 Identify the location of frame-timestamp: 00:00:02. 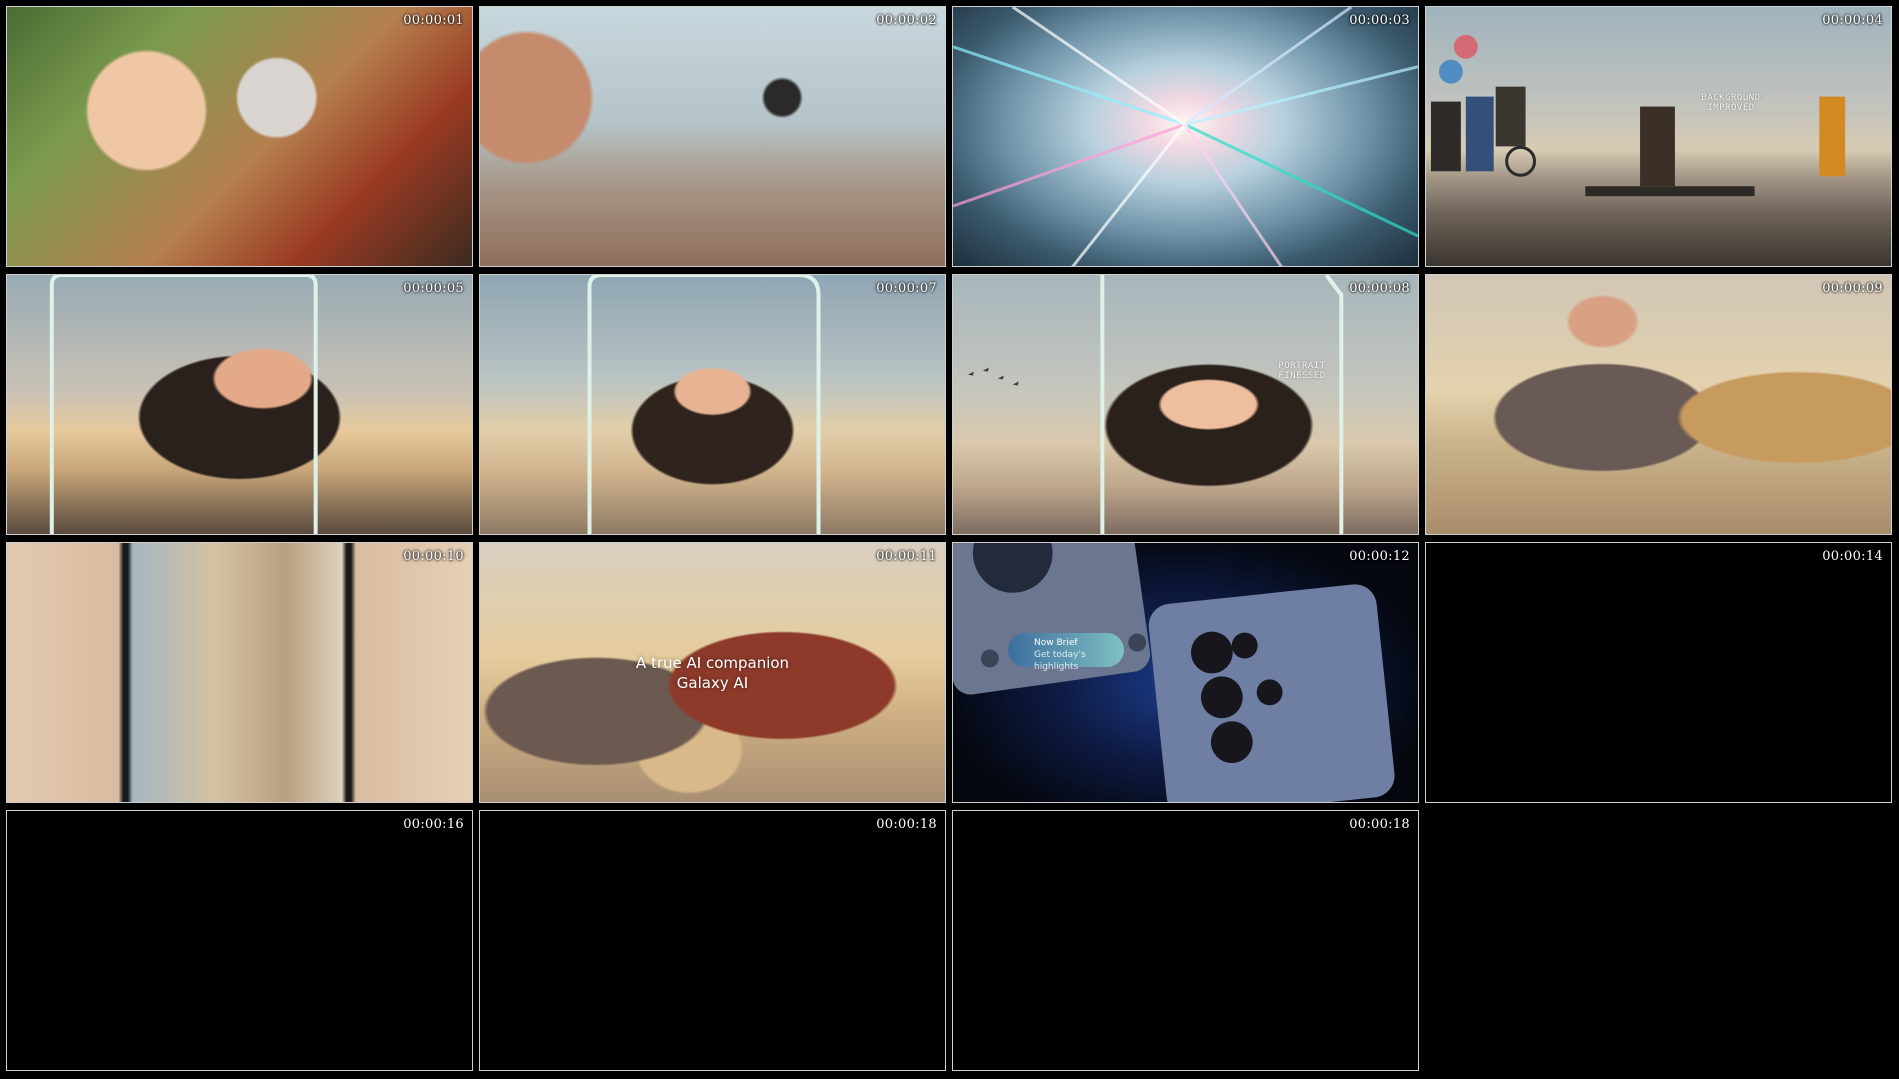
(906, 20).